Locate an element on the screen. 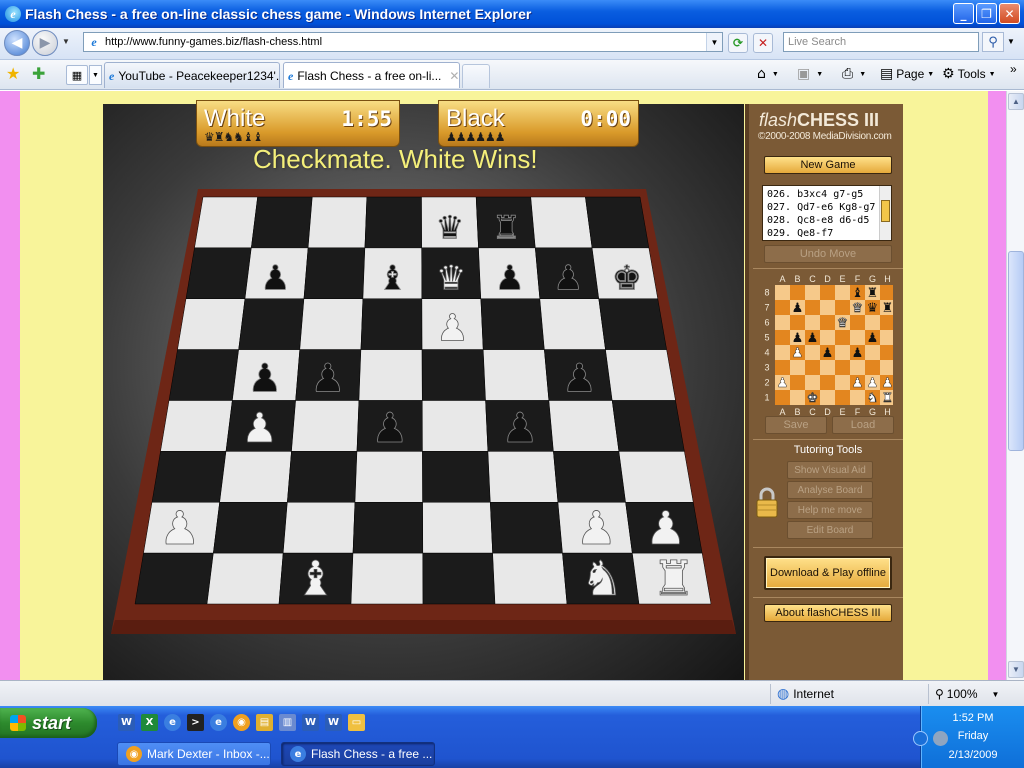 The height and width of the screenshot is (768, 1024). maximize-button: ❐ is located at coordinates (986, 13).